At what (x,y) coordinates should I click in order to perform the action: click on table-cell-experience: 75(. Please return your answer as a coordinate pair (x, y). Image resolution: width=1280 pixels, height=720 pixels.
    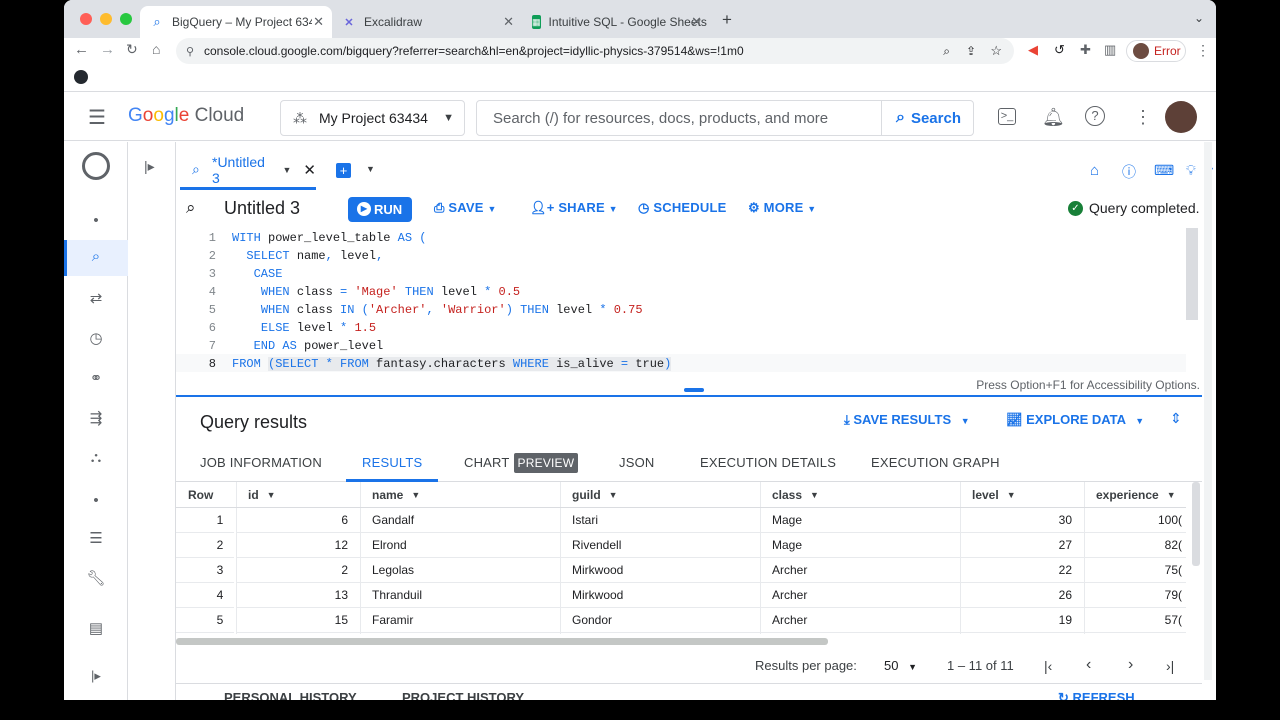
    Looking at the image, I should click on (1135, 570).